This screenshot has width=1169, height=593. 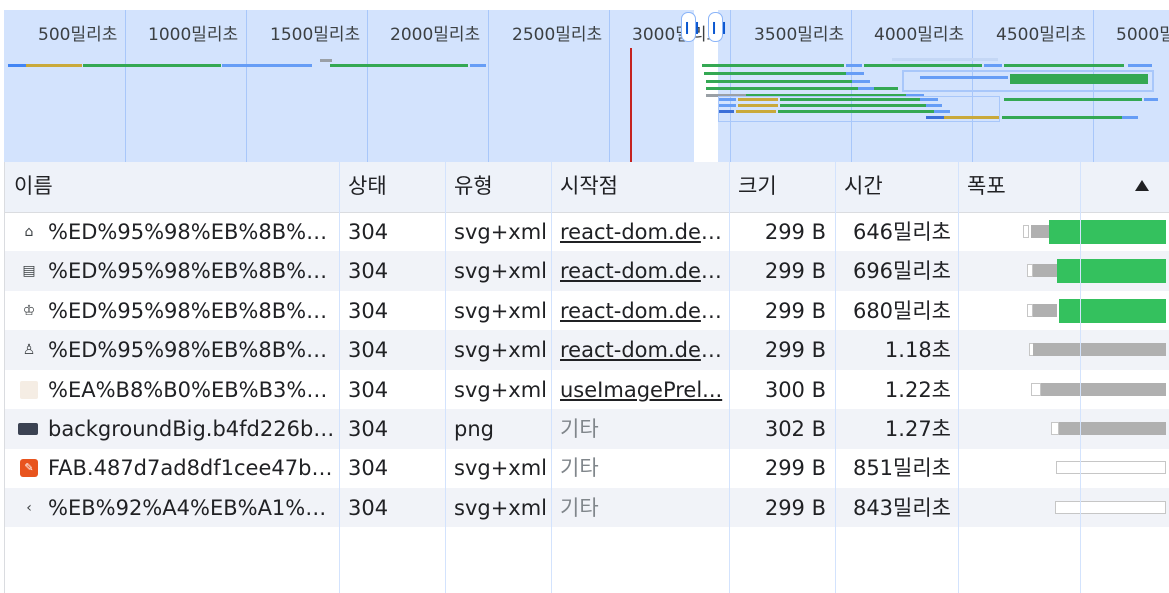 I want to click on column-header-time: 시간, so click(x=896, y=187).